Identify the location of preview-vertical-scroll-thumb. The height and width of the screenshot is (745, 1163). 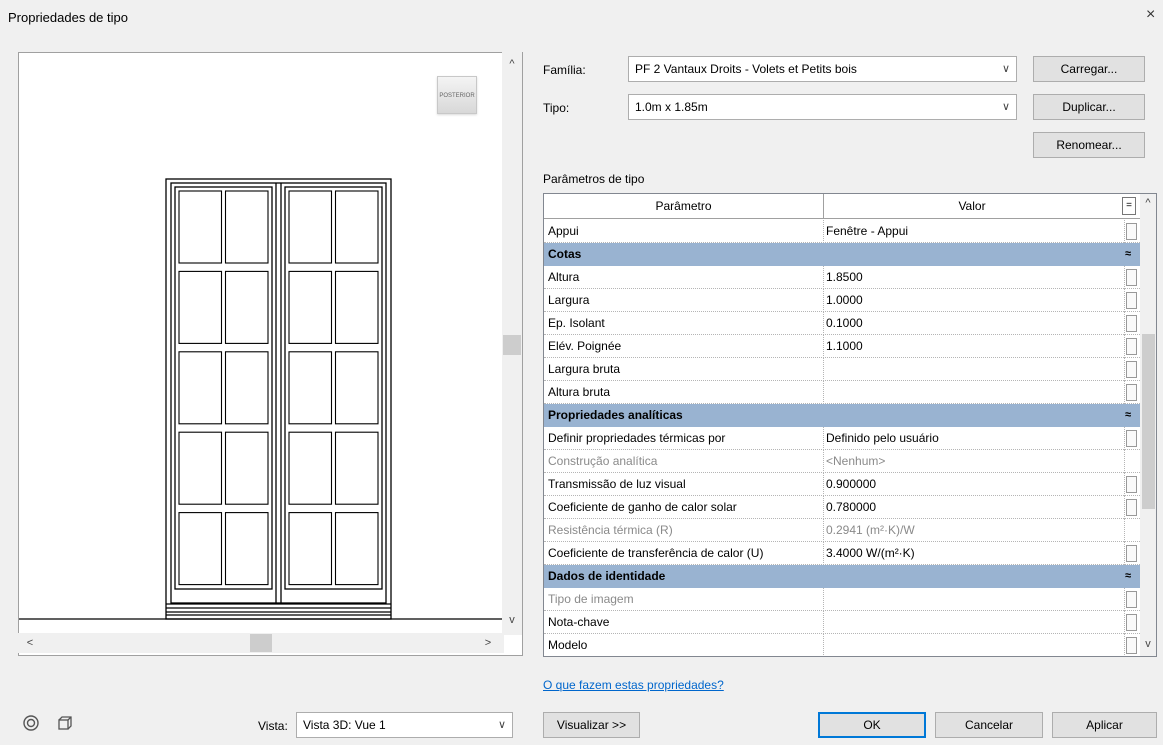
(512, 345).